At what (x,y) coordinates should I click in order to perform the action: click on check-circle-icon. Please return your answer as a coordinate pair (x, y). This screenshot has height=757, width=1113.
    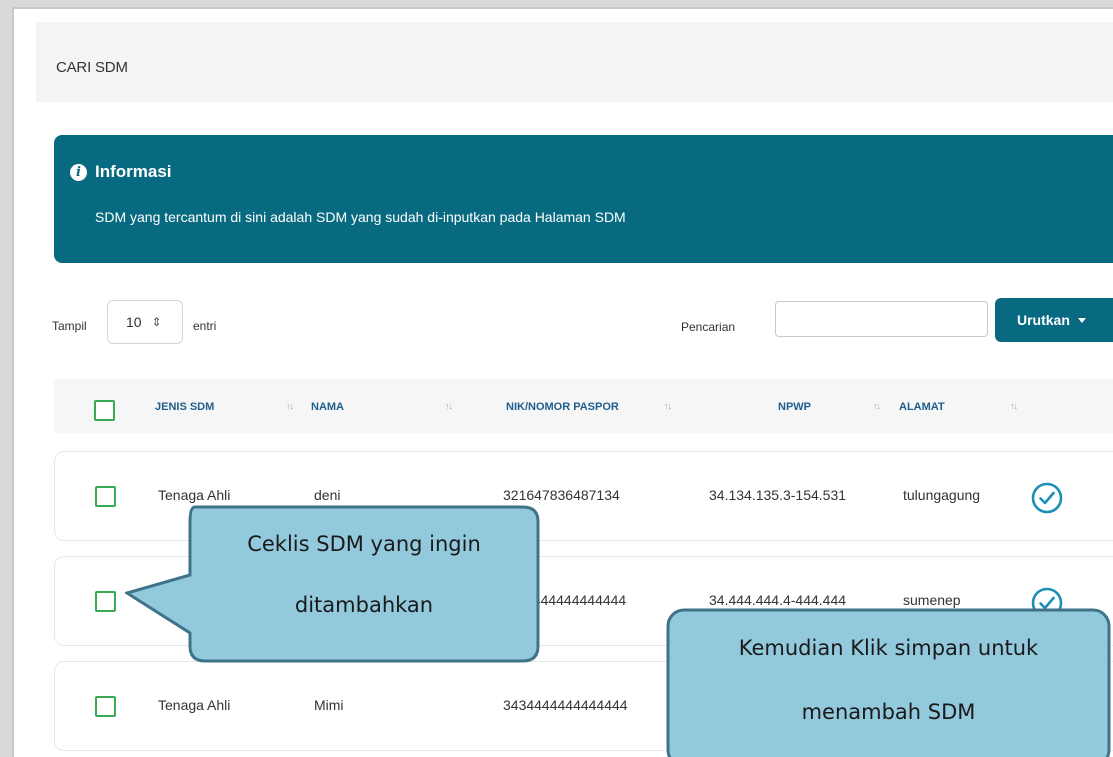
    Looking at the image, I should click on (1047, 498).